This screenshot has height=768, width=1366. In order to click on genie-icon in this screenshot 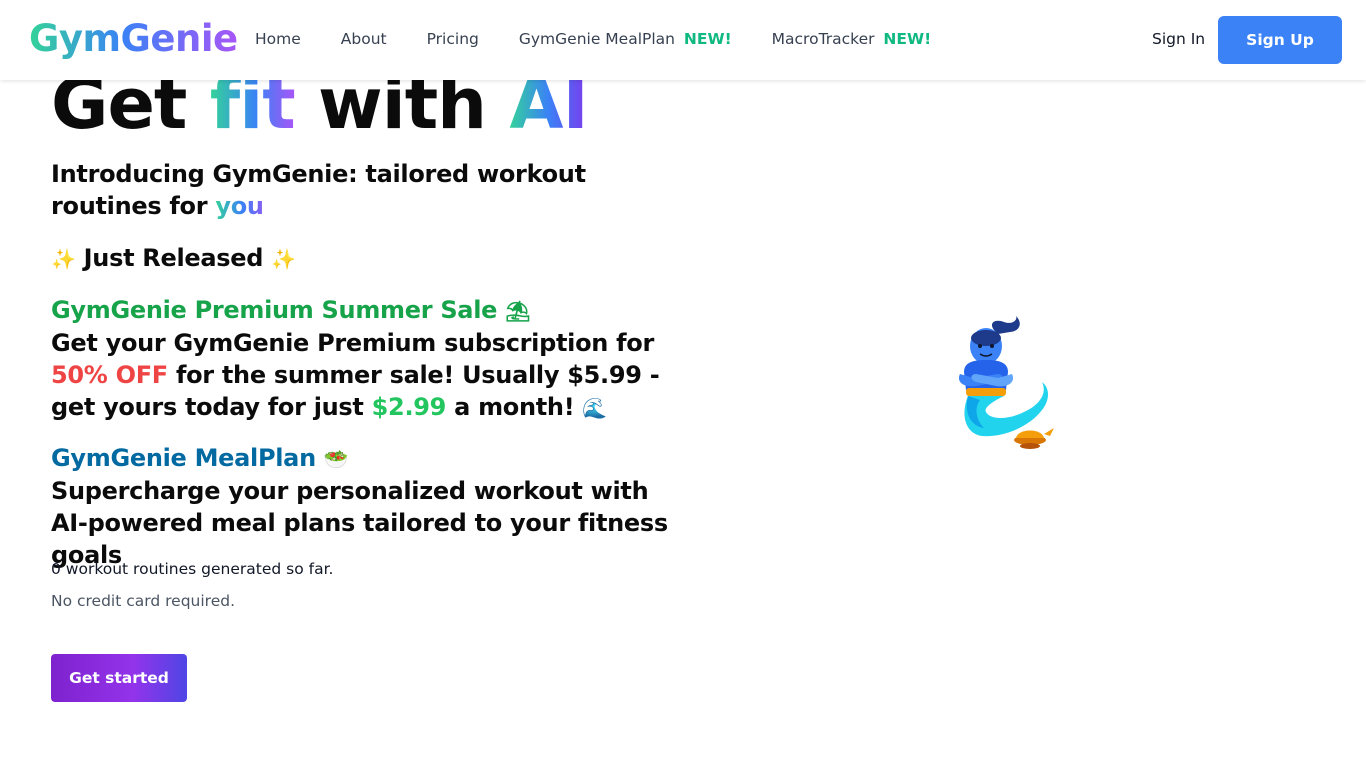, I will do `click(1006, 382)`.